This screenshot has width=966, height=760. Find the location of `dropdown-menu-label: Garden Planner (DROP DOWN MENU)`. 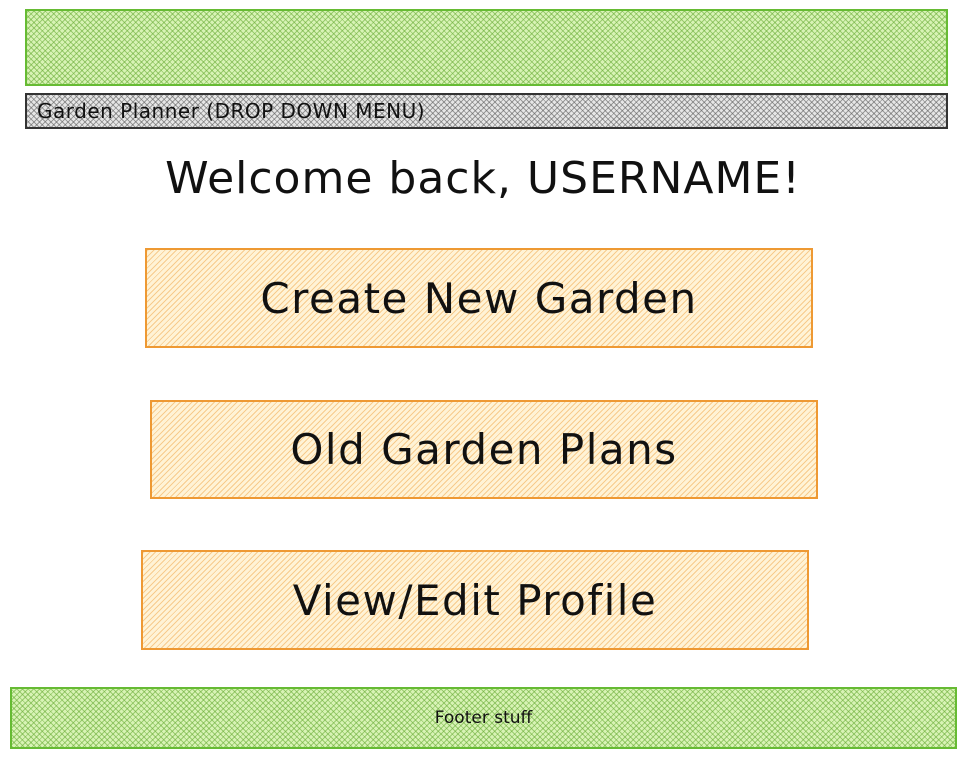

dropdown-menu-label: Garden Planner (DROP DOWN MENU) is located at coordinates (231, 111).